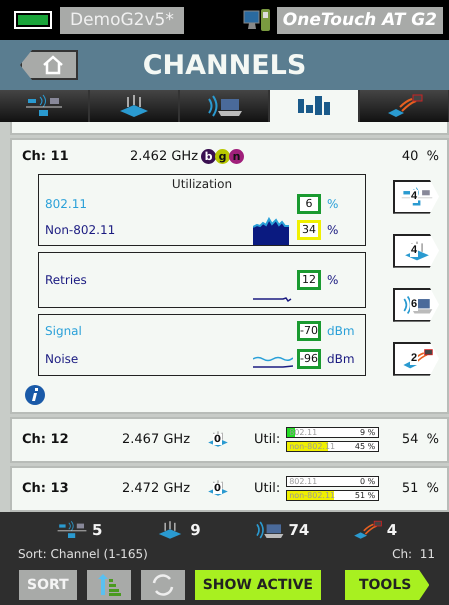  What do you see at coordinates (359, 20) in the screenshot?
I see `device-name: OneTouch AT G2` at bounding box center [359, 20].